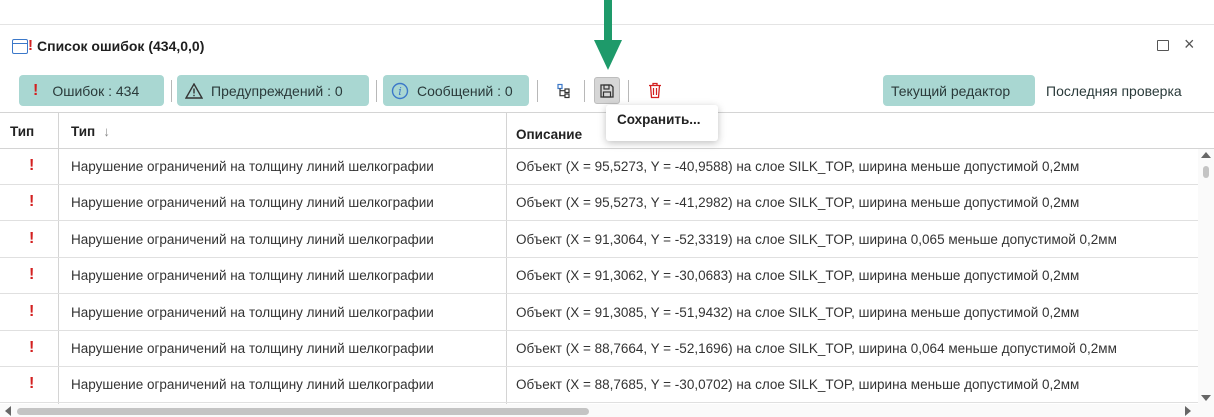 The image size is (1214, 417). I want to click on save-icon, so click(607, 90).